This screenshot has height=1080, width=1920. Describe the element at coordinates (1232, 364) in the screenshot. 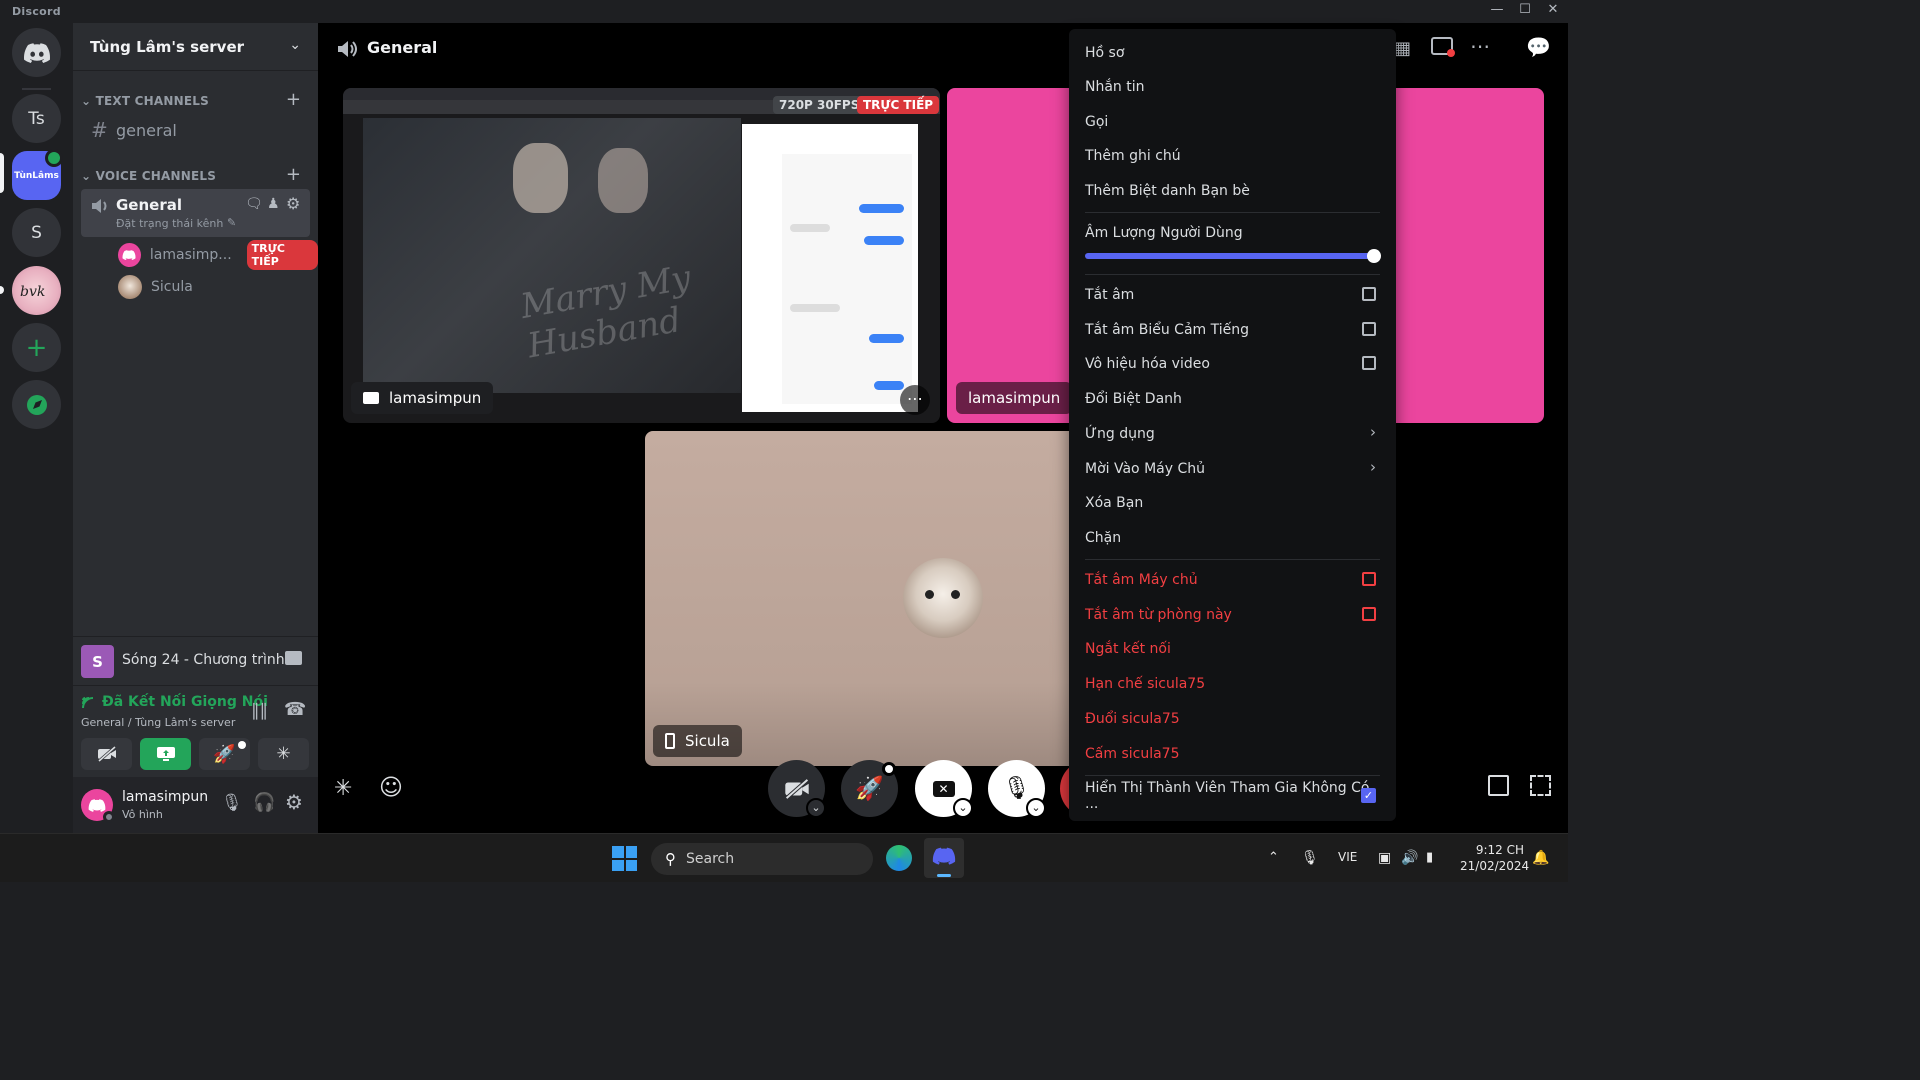

I see `menu-item-disable-video: Vô hiệu hóa video` at that location.